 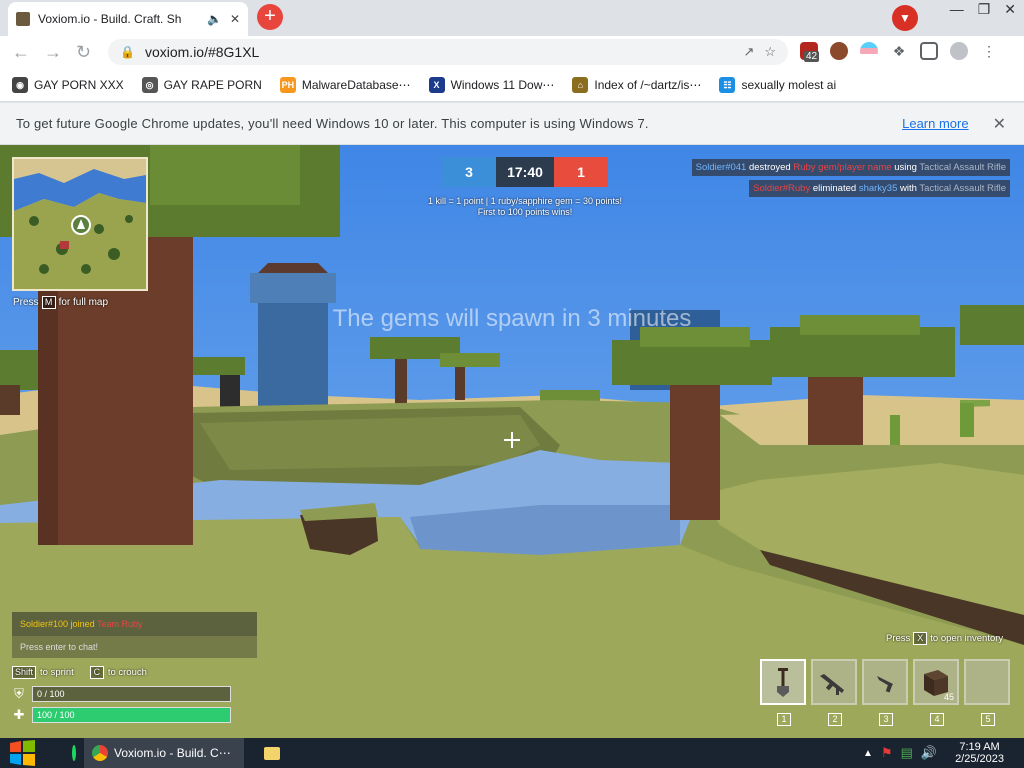 What do you see at coordinates (936, 692) in the screenshot?
I see `hotbar-slot-4: 45 4` at bounding box center [936, 692].